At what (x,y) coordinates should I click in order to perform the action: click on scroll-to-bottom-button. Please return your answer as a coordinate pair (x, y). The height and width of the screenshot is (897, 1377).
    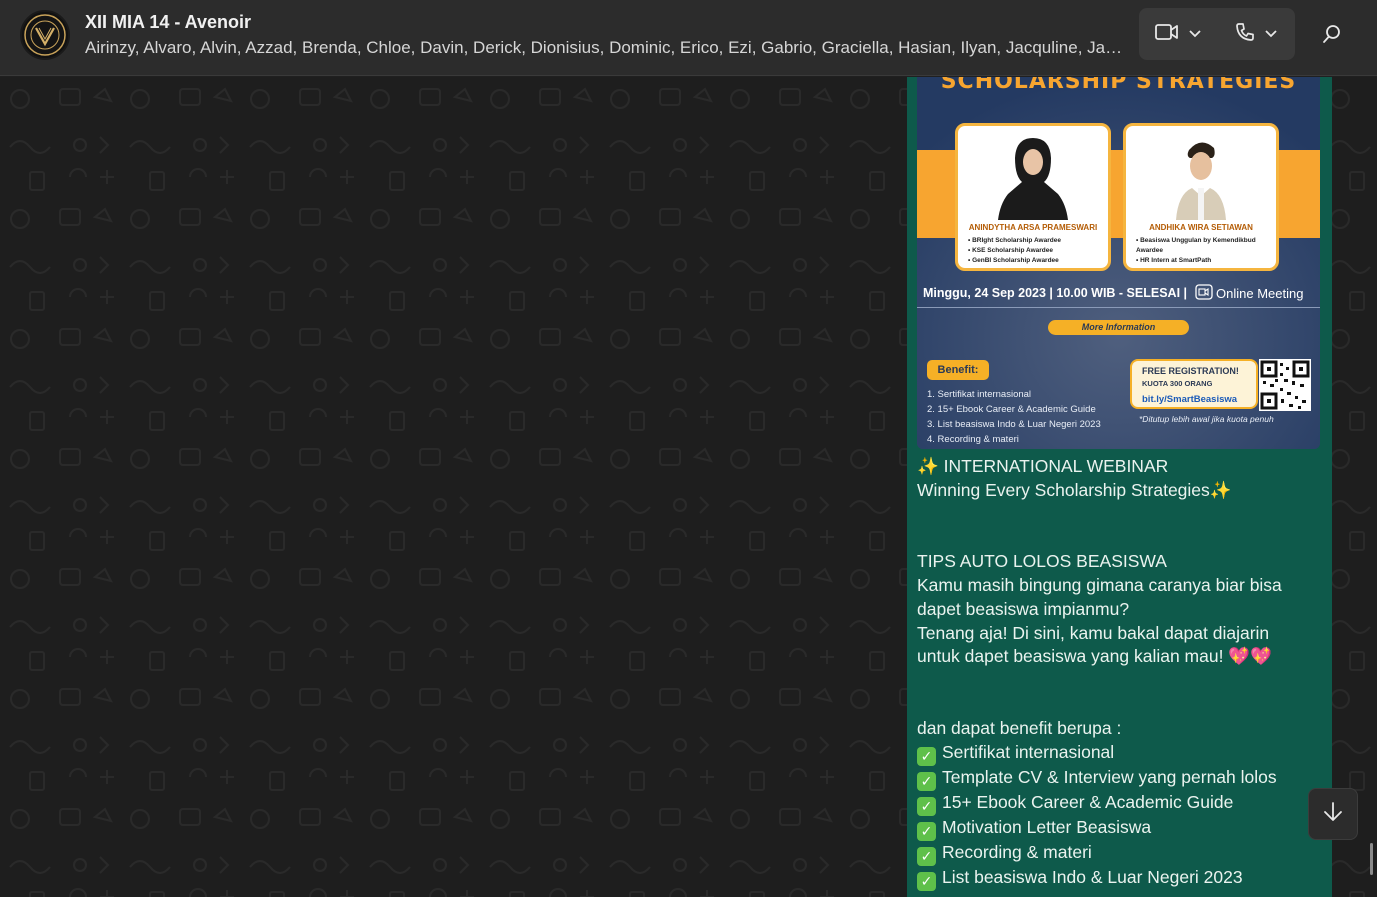
    Looking at the image, I should click on (1333, 814).